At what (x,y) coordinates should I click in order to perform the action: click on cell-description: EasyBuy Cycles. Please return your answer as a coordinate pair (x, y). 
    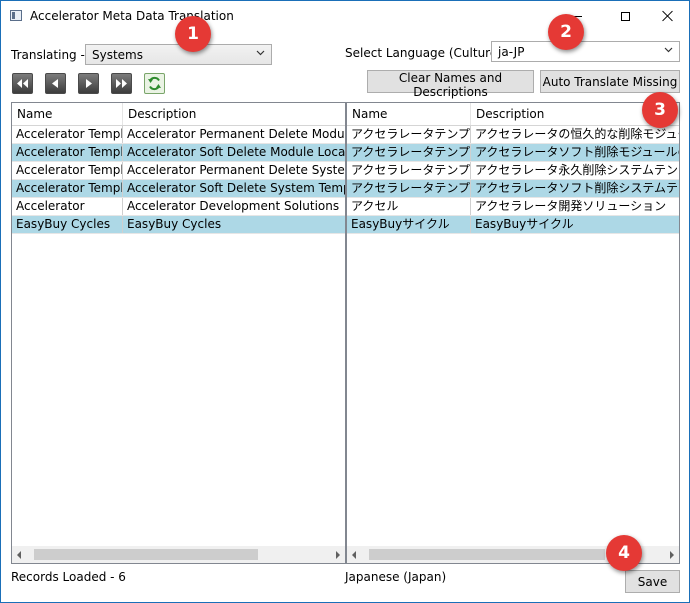
    Looking at the image, I should click on (234, 224).